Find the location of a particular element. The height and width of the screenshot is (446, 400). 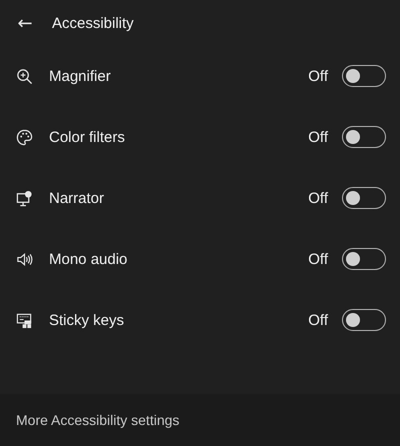

panel-title: Accessibility is located at coordinates (93, 23).